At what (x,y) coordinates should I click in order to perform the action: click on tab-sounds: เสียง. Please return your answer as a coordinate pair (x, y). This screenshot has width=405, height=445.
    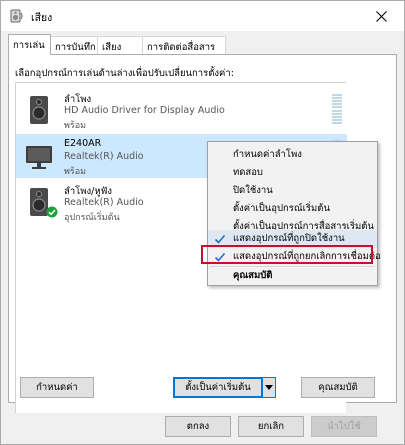
    Looking at the image, I should click on (120, 45).